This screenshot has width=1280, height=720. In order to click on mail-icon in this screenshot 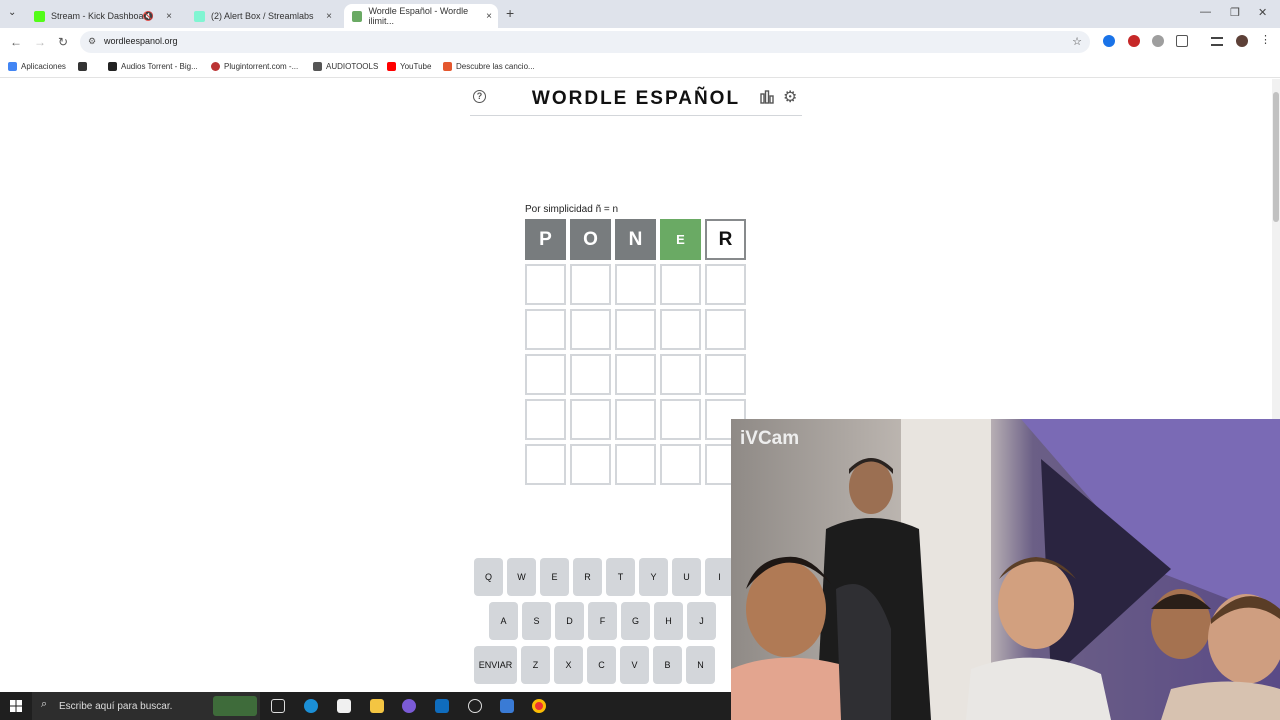, I will do `click(442, 706)`.